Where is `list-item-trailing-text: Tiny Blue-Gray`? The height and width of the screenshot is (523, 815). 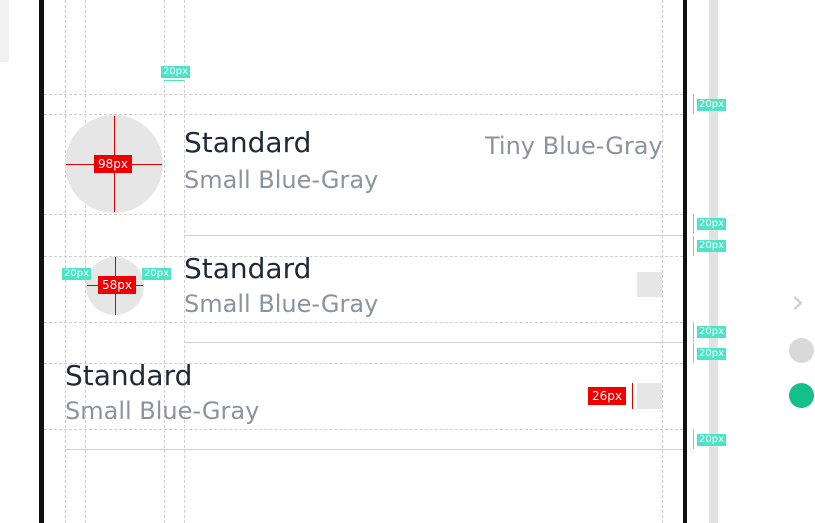 list-item-trailing-text: Tiny Blue-Gray is located at coordinates (574, 146).